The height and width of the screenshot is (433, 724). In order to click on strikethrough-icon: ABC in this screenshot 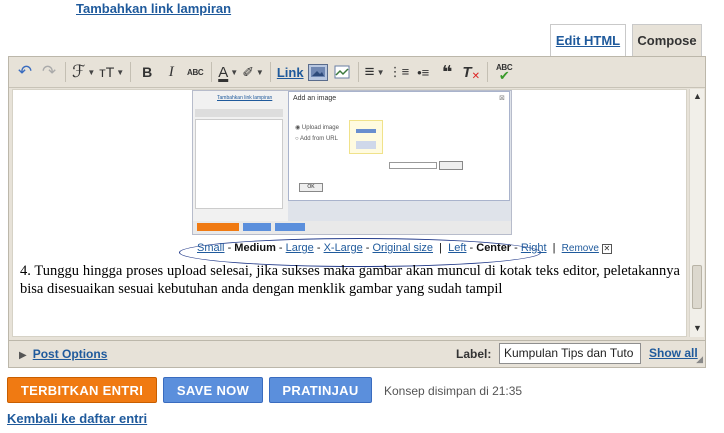, I will do `click(195, 72)`.